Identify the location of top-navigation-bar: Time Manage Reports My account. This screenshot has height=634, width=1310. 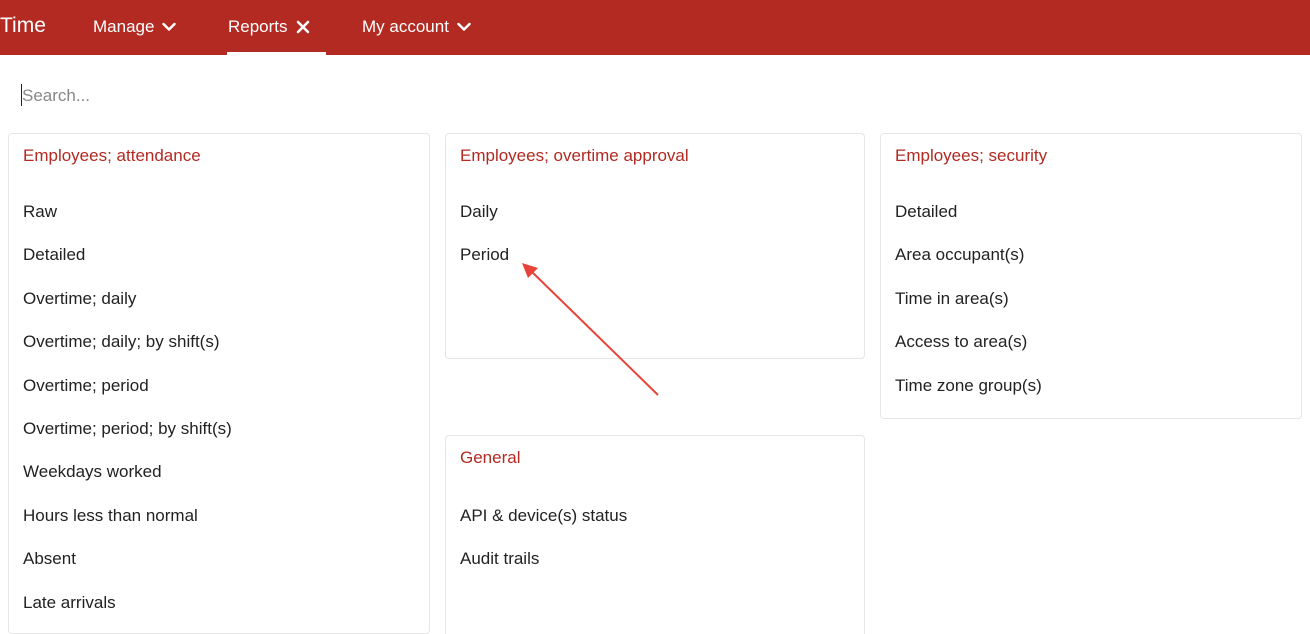
(655, 27).